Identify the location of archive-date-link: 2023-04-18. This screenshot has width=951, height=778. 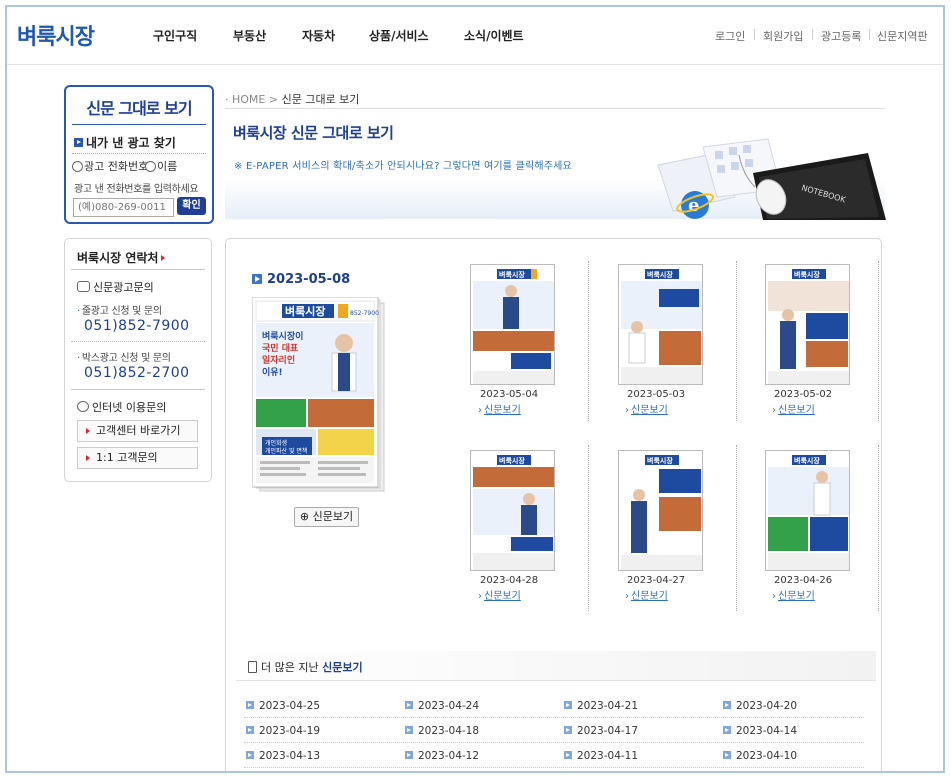
(442, 731).